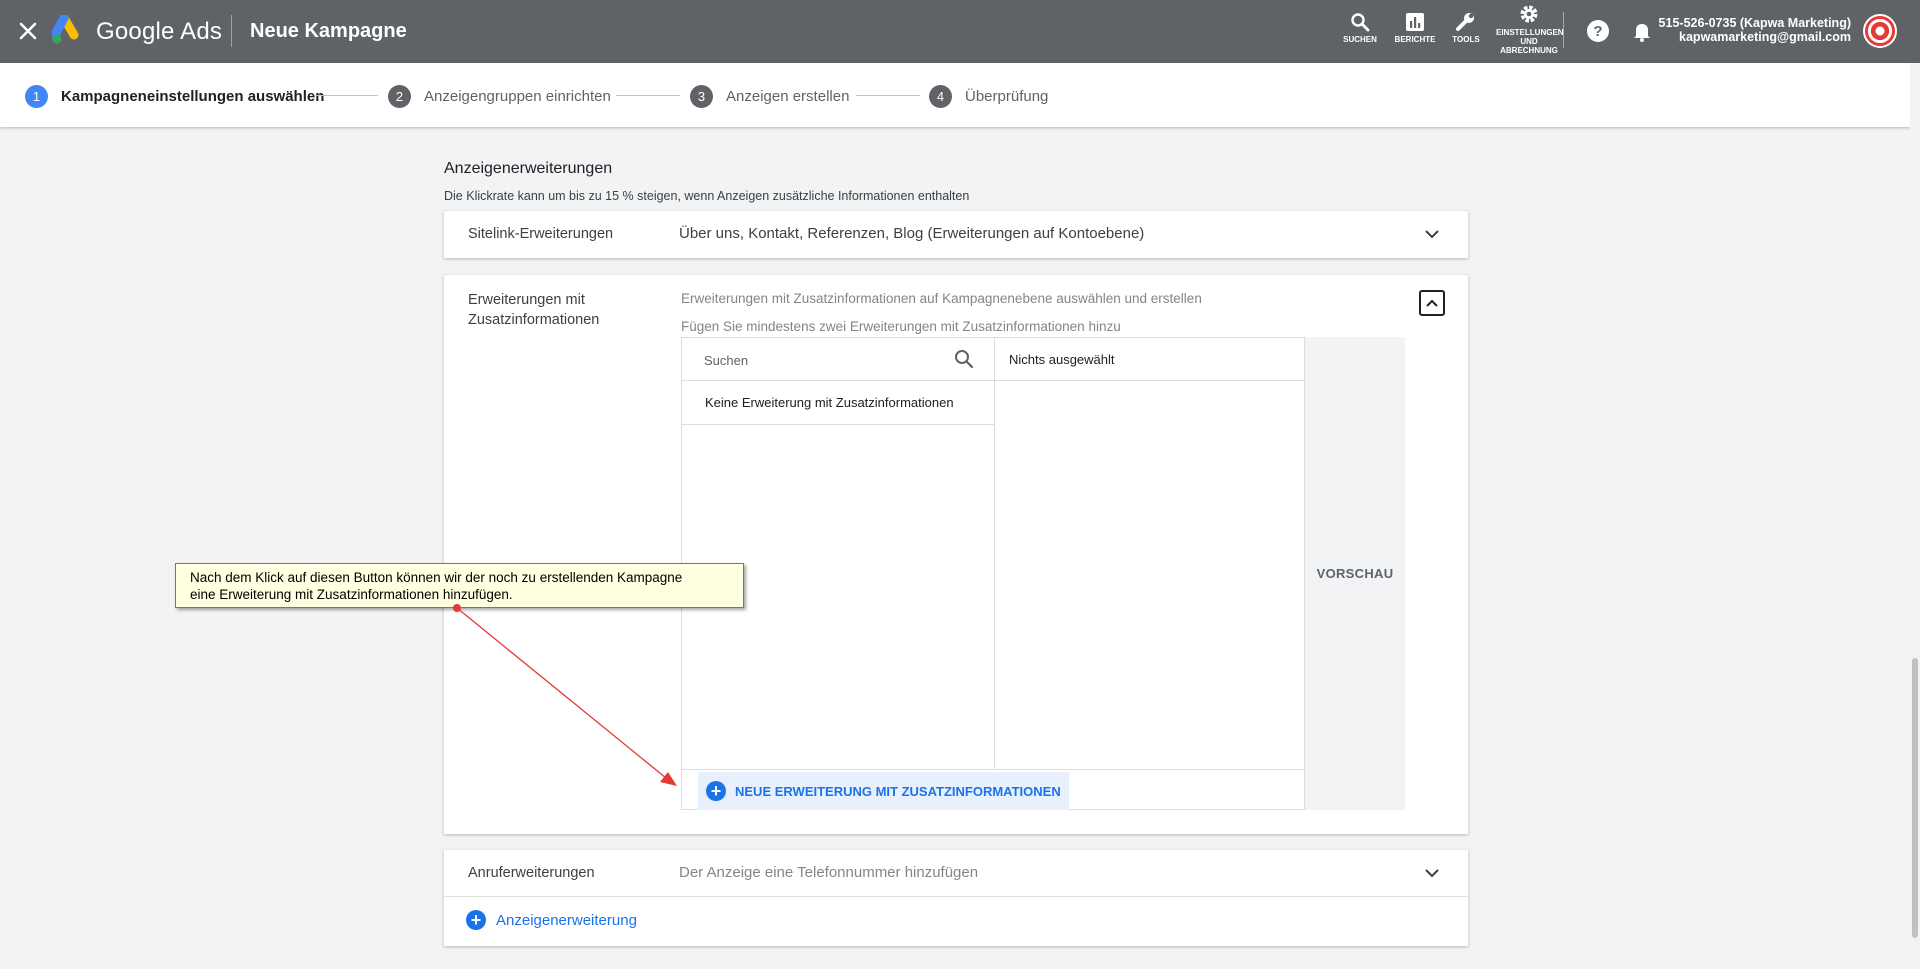 The image size is (1920, 969). I want to click on settings-label-line3: ABRECHNUNG, so click(1529, 50).